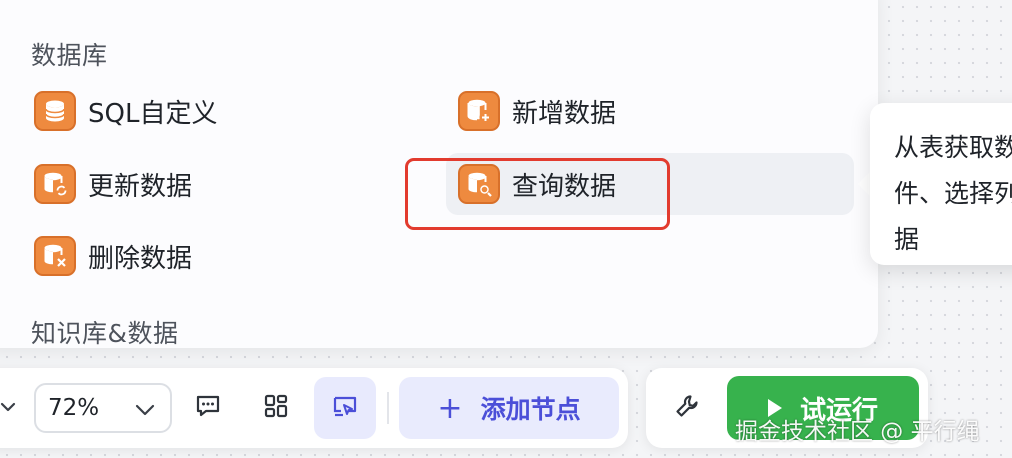 Image resolution: width=1012 pixels, height=458 pixels. Describe the element at coordinates (103, 408) in the screenshot. I see `zoom-select: 72%` at that location.